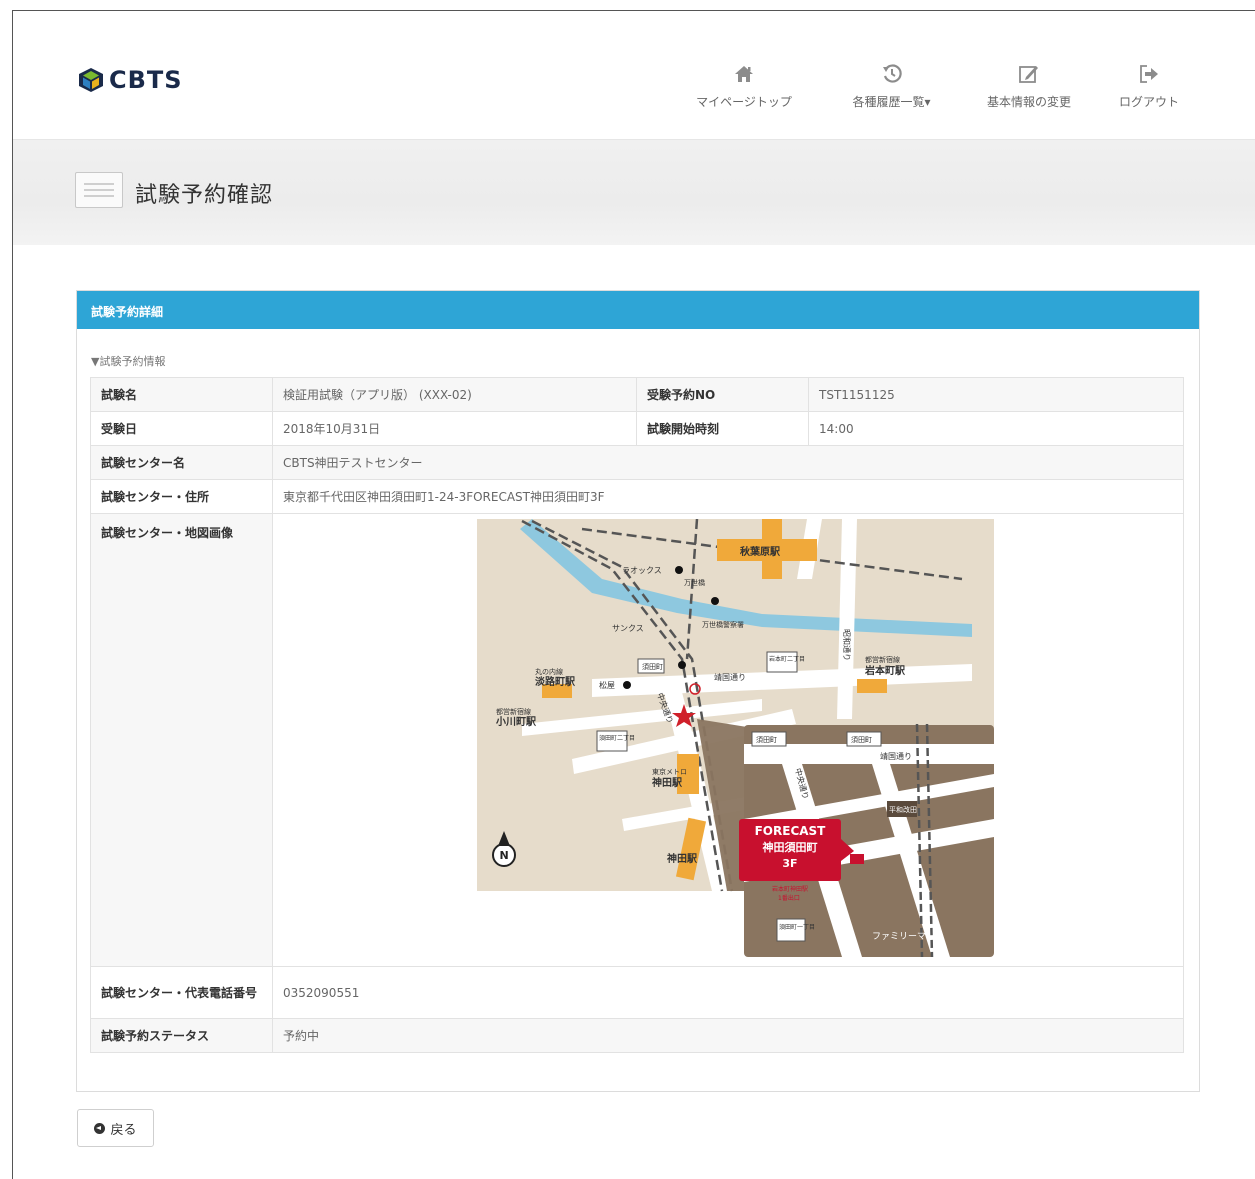  I want to click on exam-date-value: 2018年10月31日, so click(454, 428).